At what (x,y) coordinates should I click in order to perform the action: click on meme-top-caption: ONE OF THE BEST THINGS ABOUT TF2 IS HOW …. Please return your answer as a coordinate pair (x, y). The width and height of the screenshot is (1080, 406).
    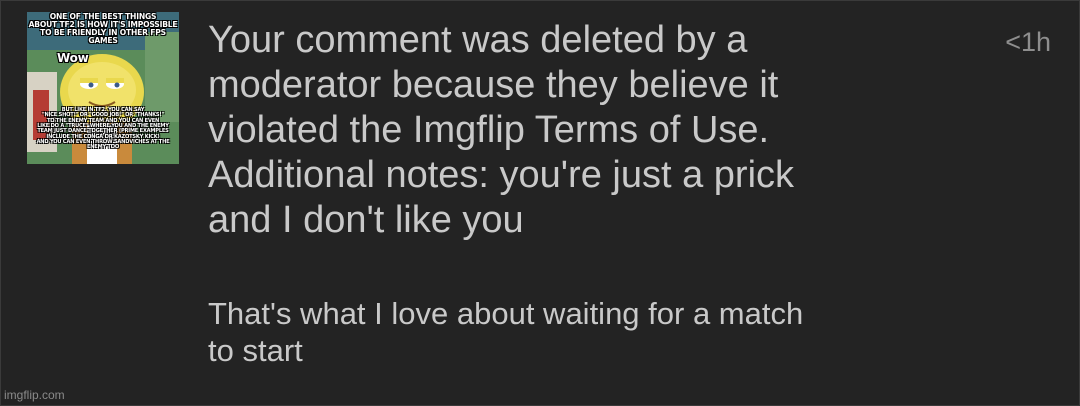
    Looking at the image, I should click on (103, 28).